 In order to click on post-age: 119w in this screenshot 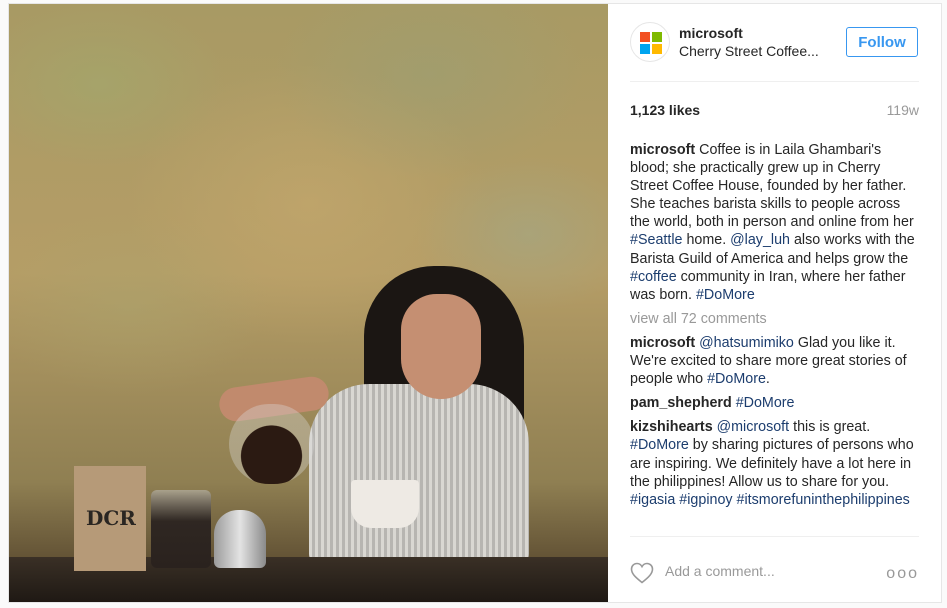, I will do `click(903, 110)`.